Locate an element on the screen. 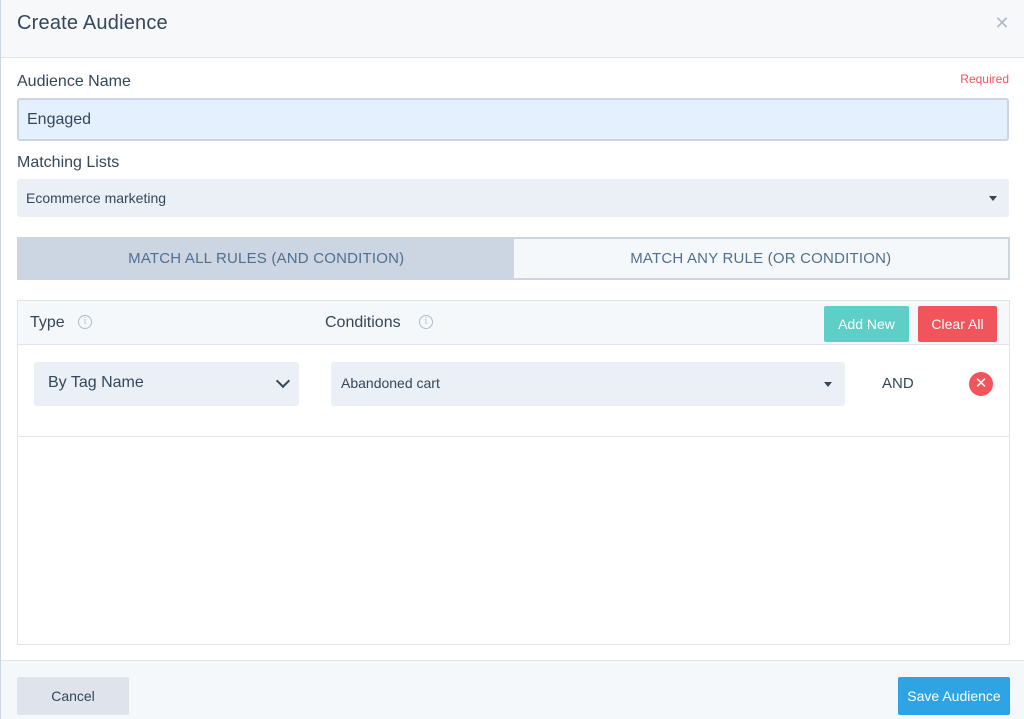 The height and width of the screenshot is (719, 1024). rule-row: By Tag Name Abandoned cart AND ✕ is located at coordinates (513, 391).